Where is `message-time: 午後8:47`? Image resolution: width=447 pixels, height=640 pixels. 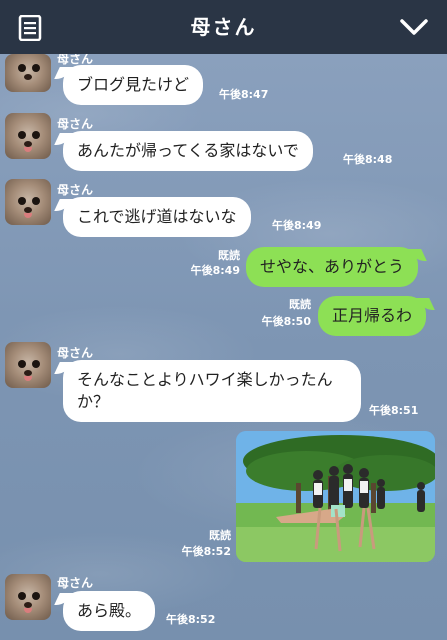 message-time: 午後8:47 is located at coordinates (244, 94).